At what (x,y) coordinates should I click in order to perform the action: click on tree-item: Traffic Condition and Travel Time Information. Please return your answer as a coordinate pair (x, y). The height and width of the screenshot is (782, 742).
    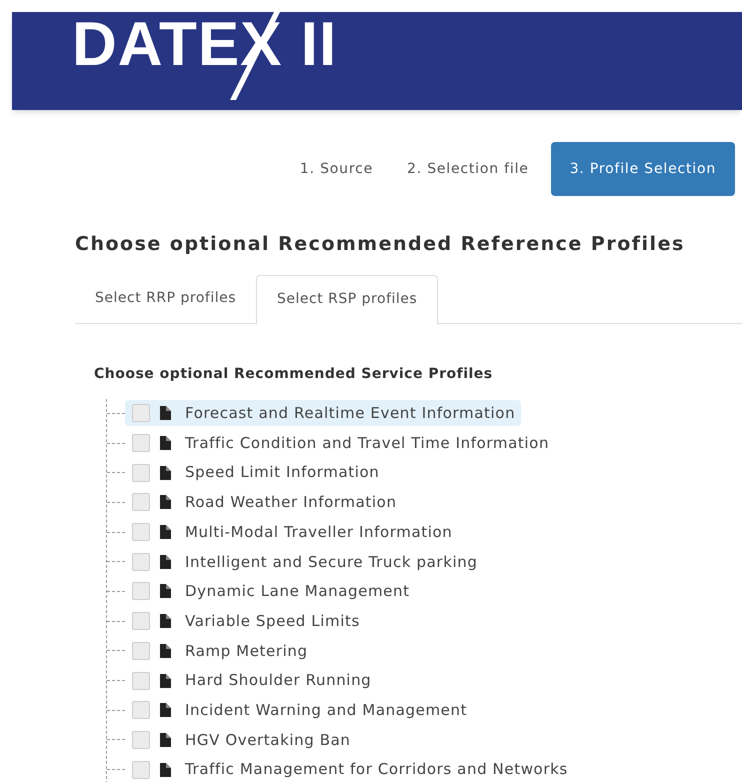
    Looking at the image, I should click on (340, 443).